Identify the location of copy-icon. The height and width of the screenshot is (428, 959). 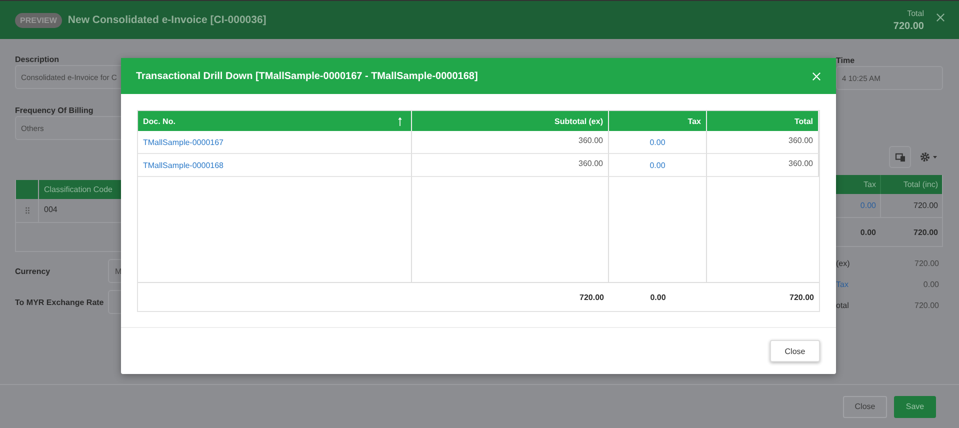
(900, 157).